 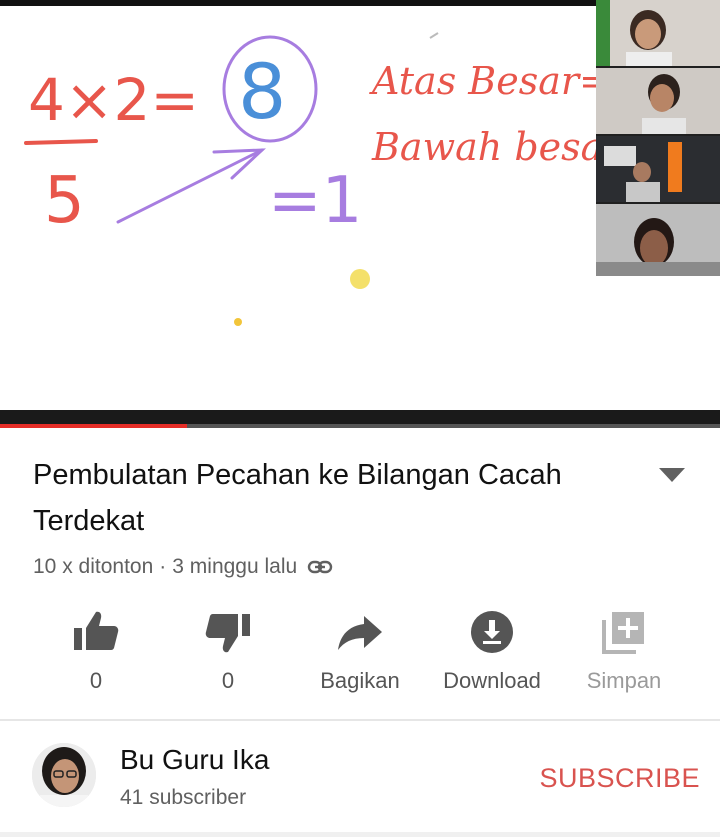 What do you see at coordinates (624, 656) in the screenshot?
I see `save-button: Simpan` at bounding box center [624, 656].